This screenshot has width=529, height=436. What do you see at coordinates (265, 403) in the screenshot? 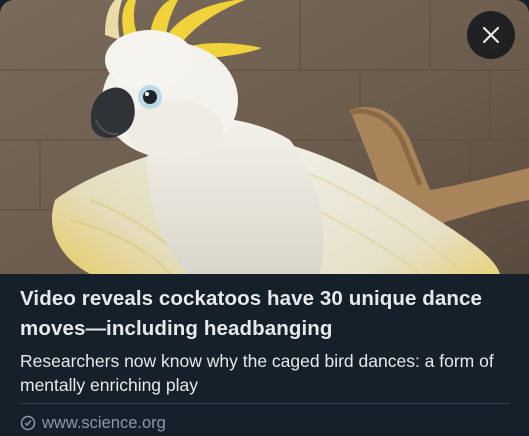
I see `divider` at bounding box center [265, 403].